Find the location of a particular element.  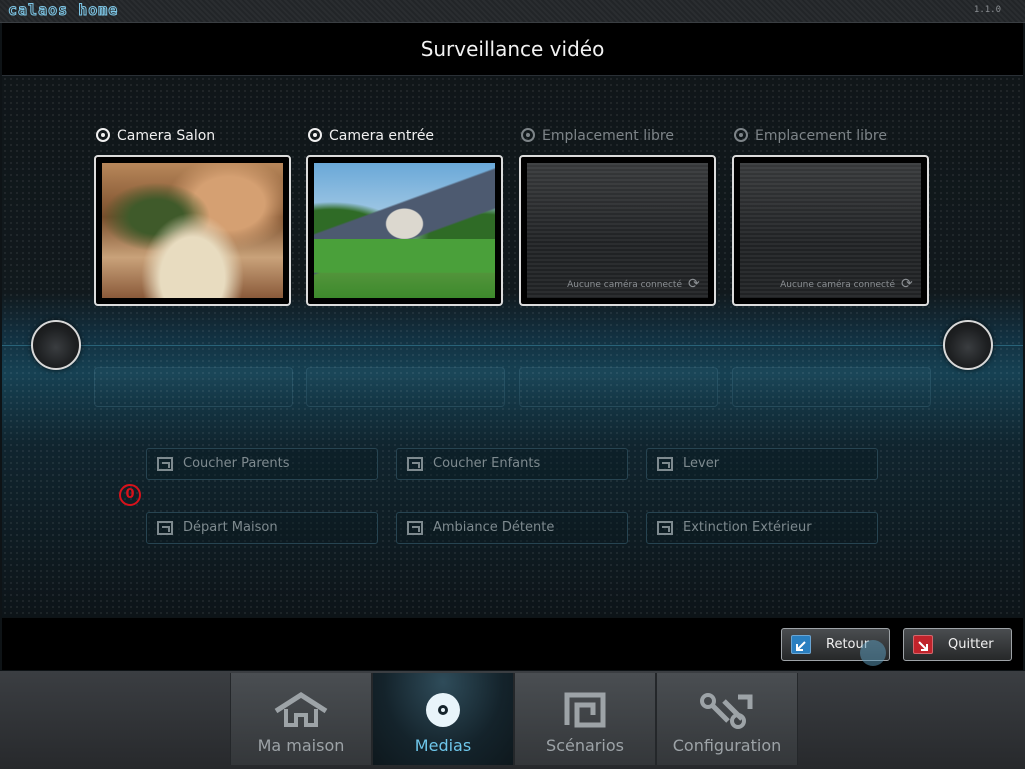

scenario-label: Ambiance Détente is located at coordinates (494, 527).